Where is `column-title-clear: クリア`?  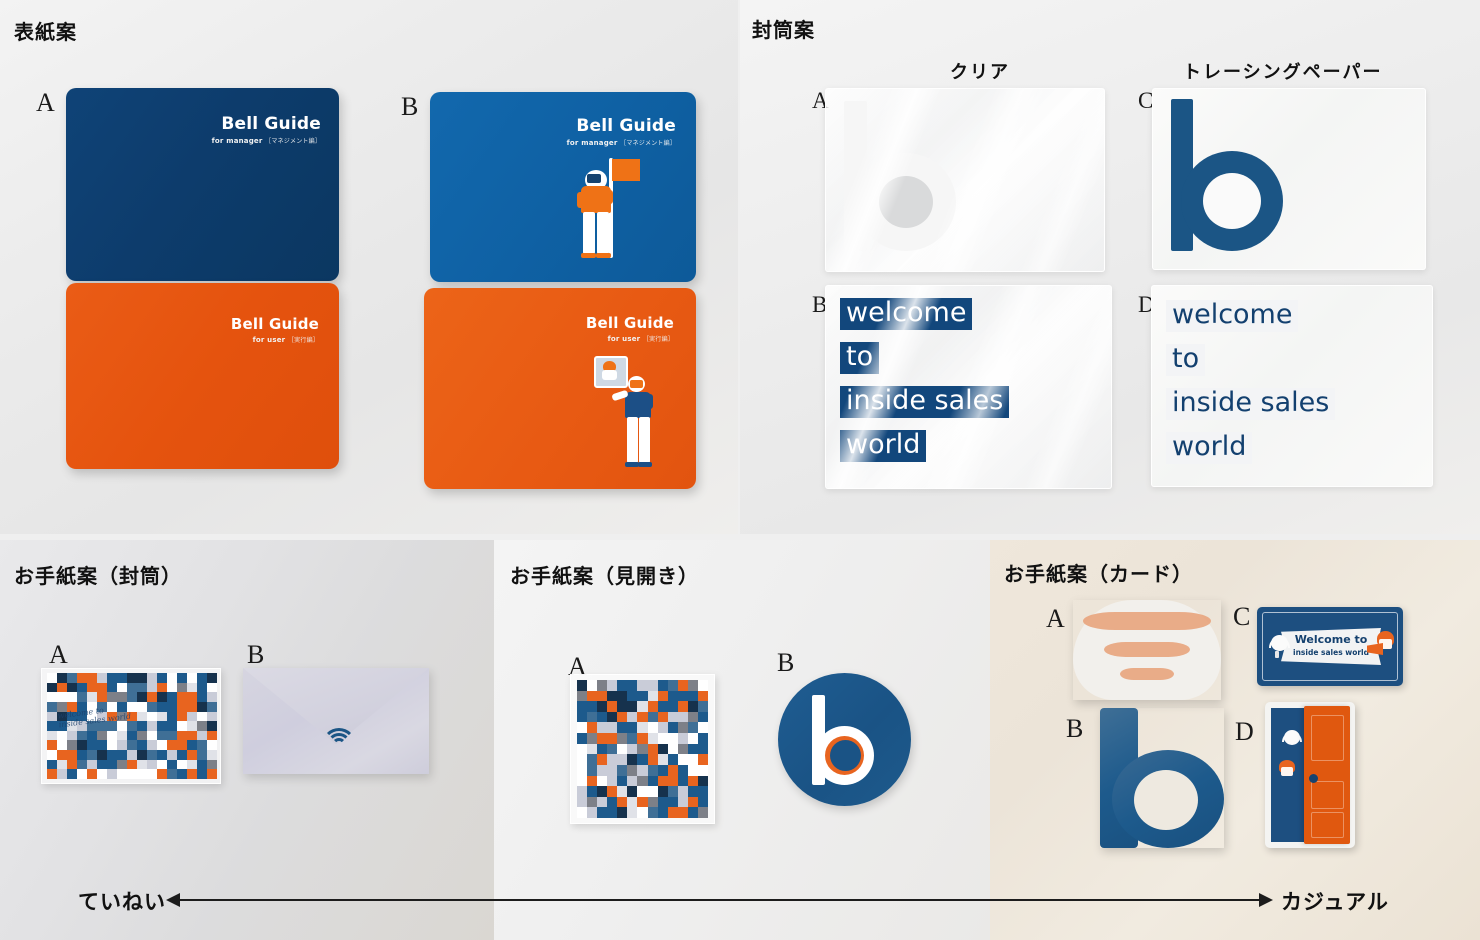 column-title-clear: クリア is located at coordinates (980, 72).